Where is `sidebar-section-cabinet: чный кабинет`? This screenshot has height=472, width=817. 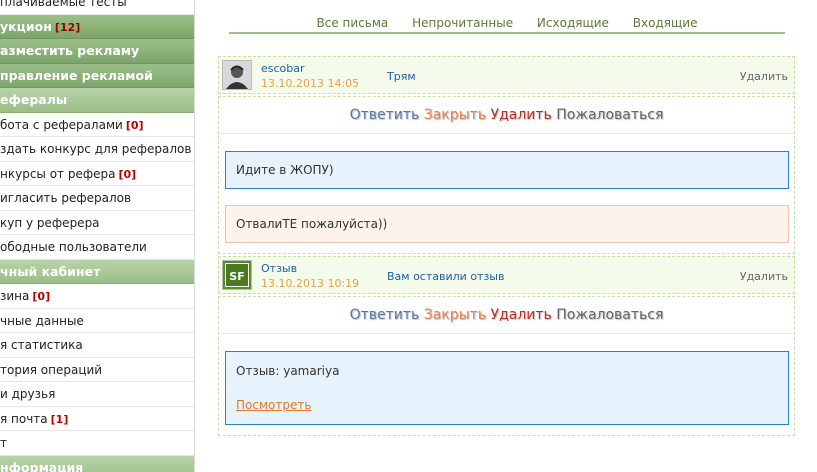
sidebar-section-cabinet: чный кабинет is located at coordinates (97, 271).